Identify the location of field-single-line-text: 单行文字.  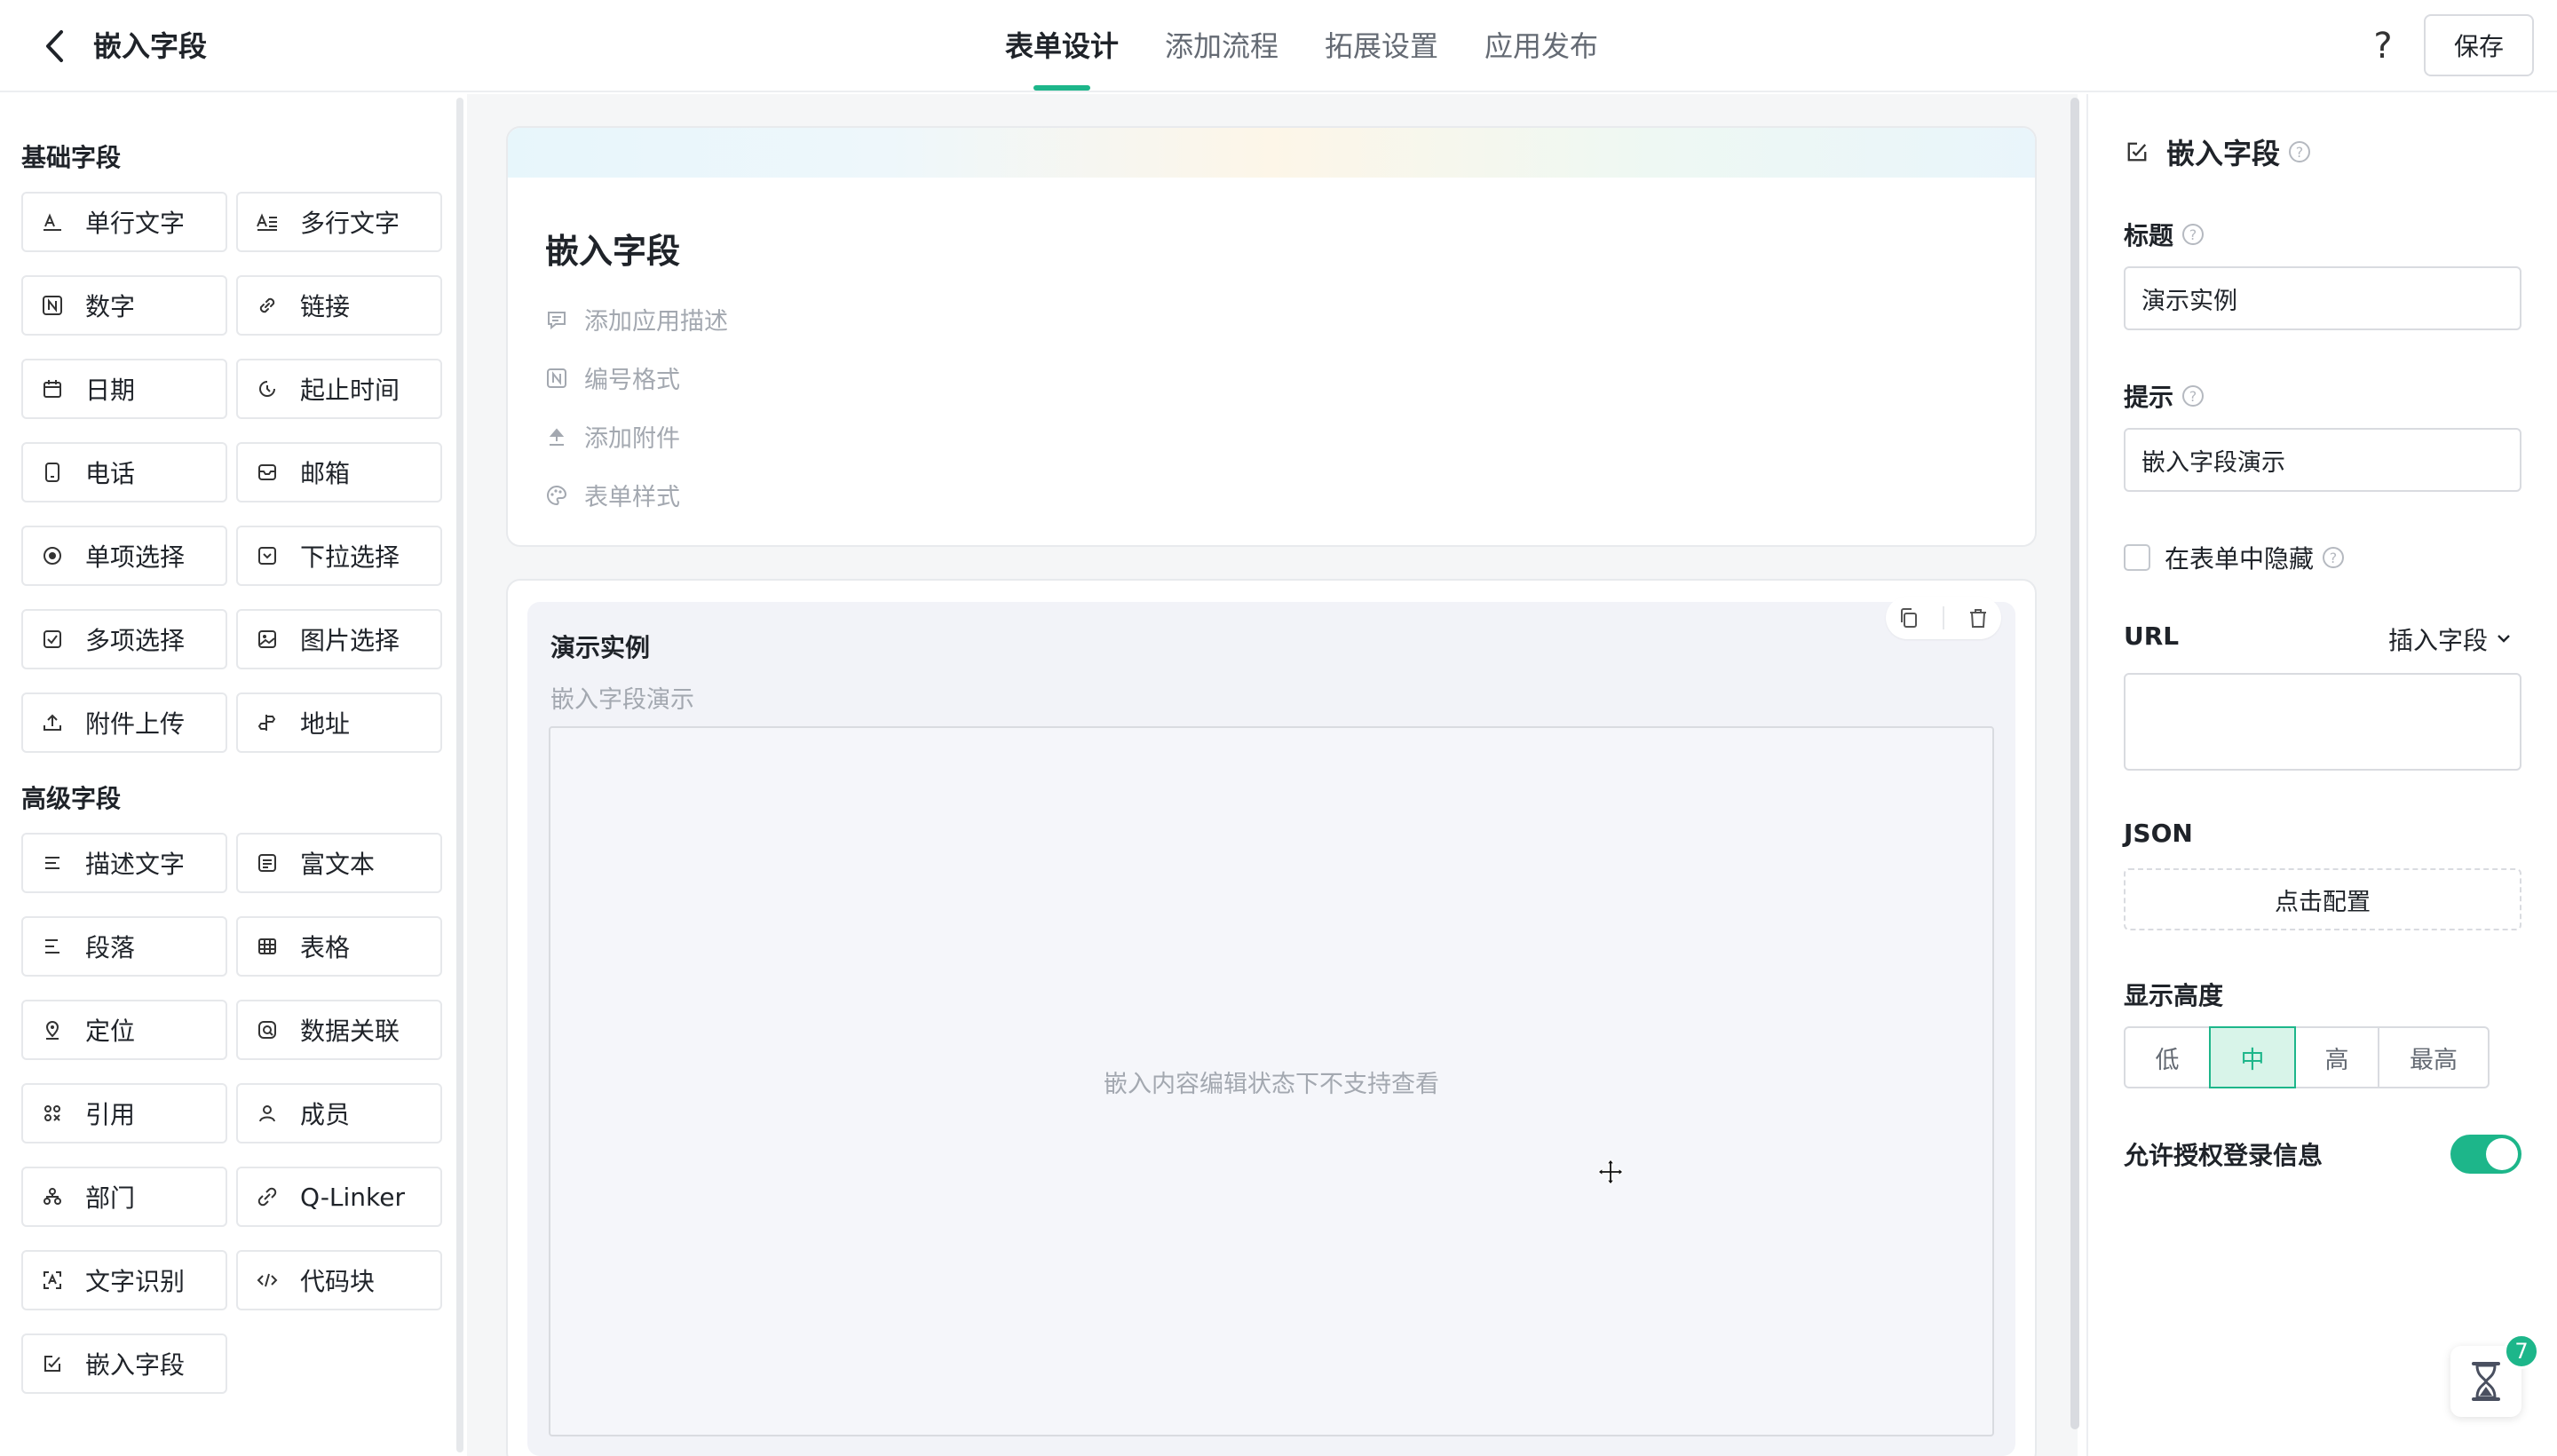
(124, 222).